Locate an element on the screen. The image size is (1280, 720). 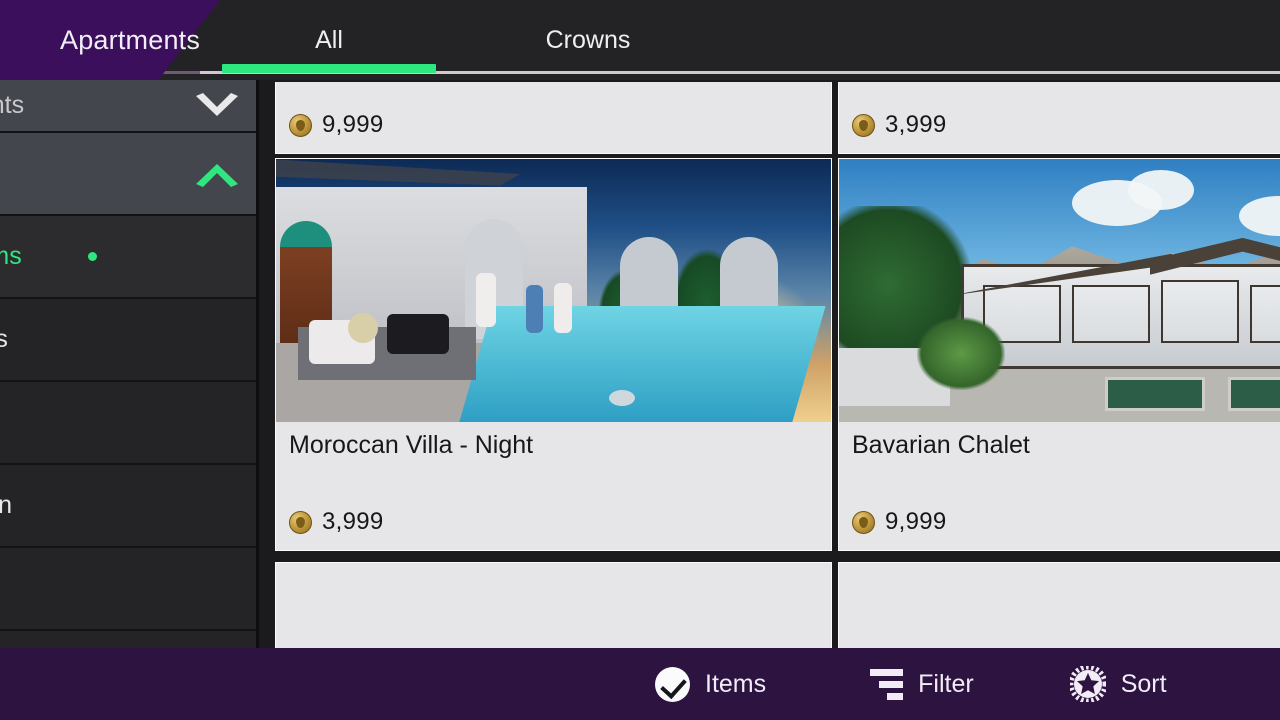
items-button: Items is located at coordinates (710, 684).